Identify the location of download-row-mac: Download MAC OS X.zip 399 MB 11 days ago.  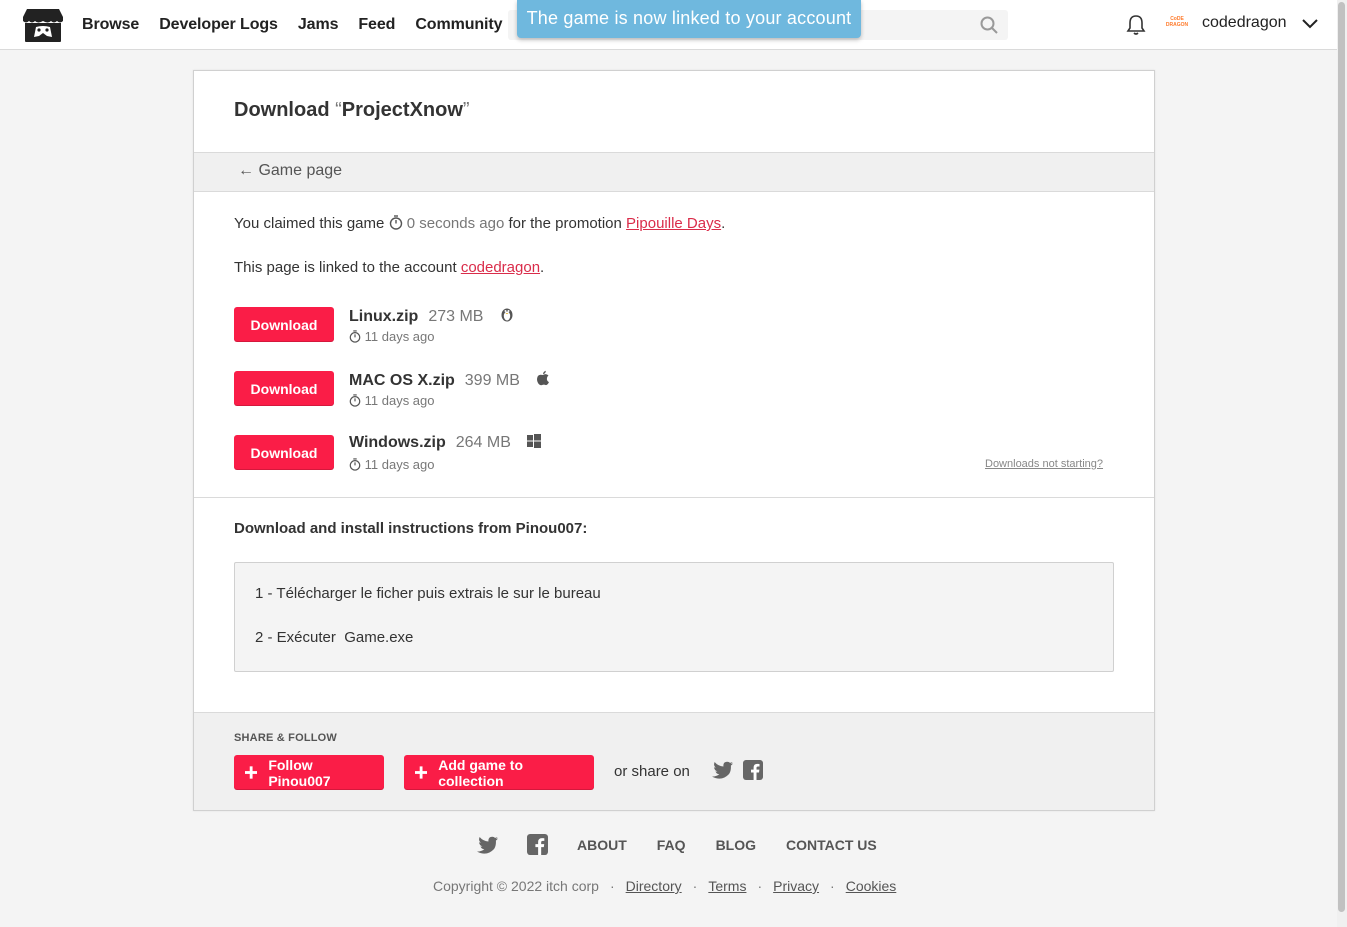
(674, 390).